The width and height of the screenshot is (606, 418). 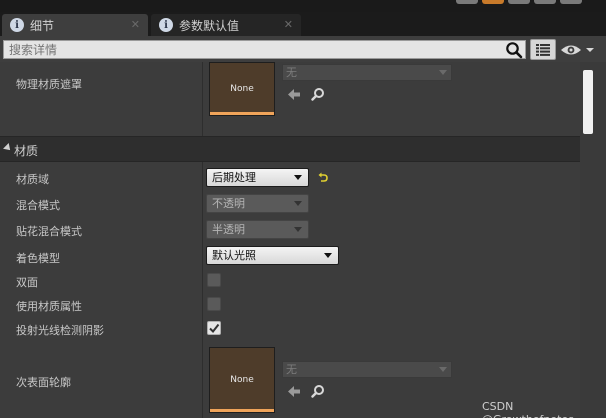 What do you see at coordinates (290, 329) in the screenshot?
I see `property-row: 投射光线检测阴影` at bounding box center [290, 329].